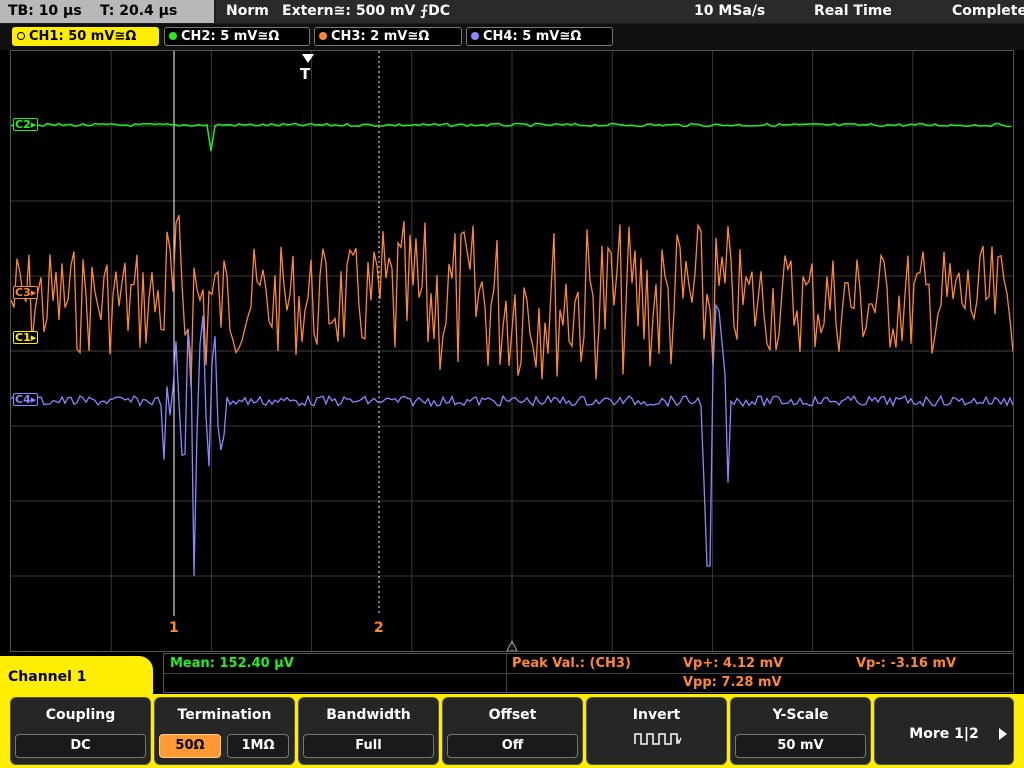 This screenshot has width=1024, height=768. I want to click on tab-ch2-label: CH2: 5 mV≅Ω, so click(230, 36).